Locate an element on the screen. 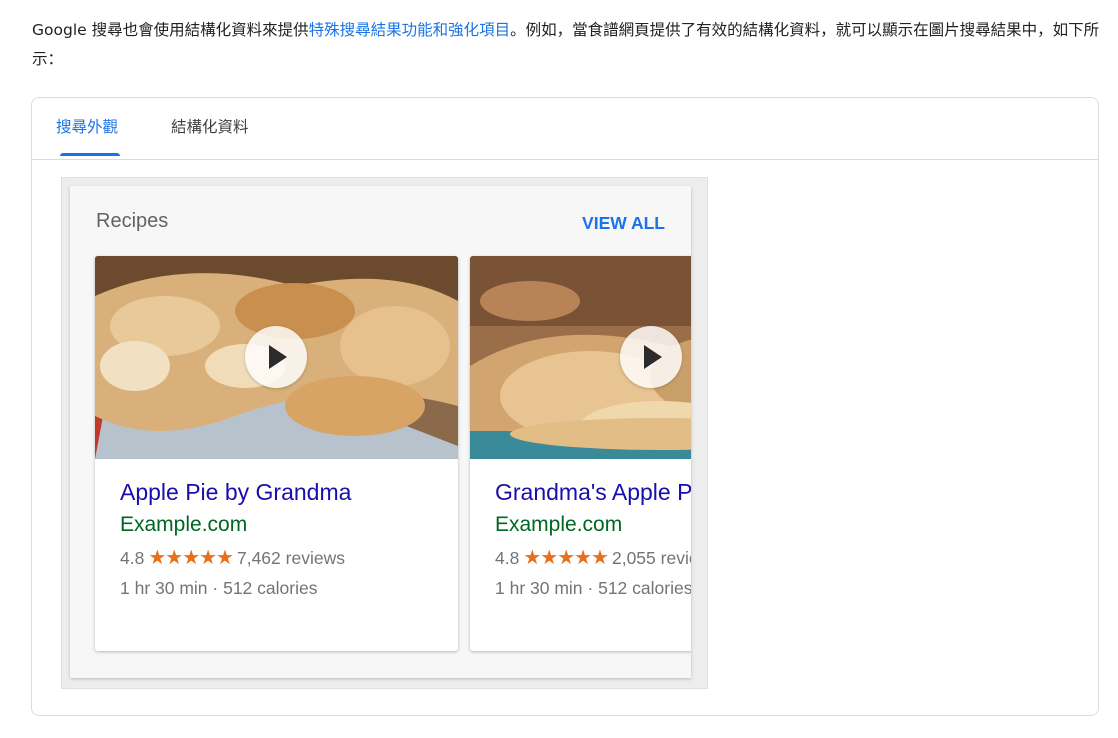  tab-structured-data: 結構化資料 is located at coordinates (210, 127).